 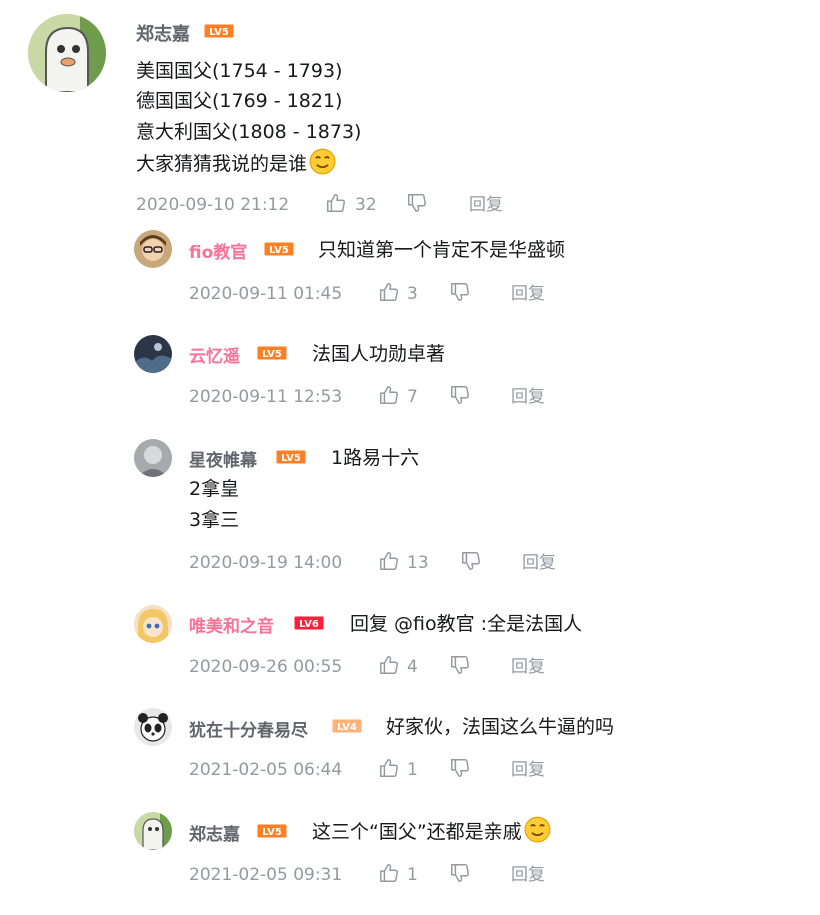 I want to click on username: 唯美和之音, so click(x=231, y=624).